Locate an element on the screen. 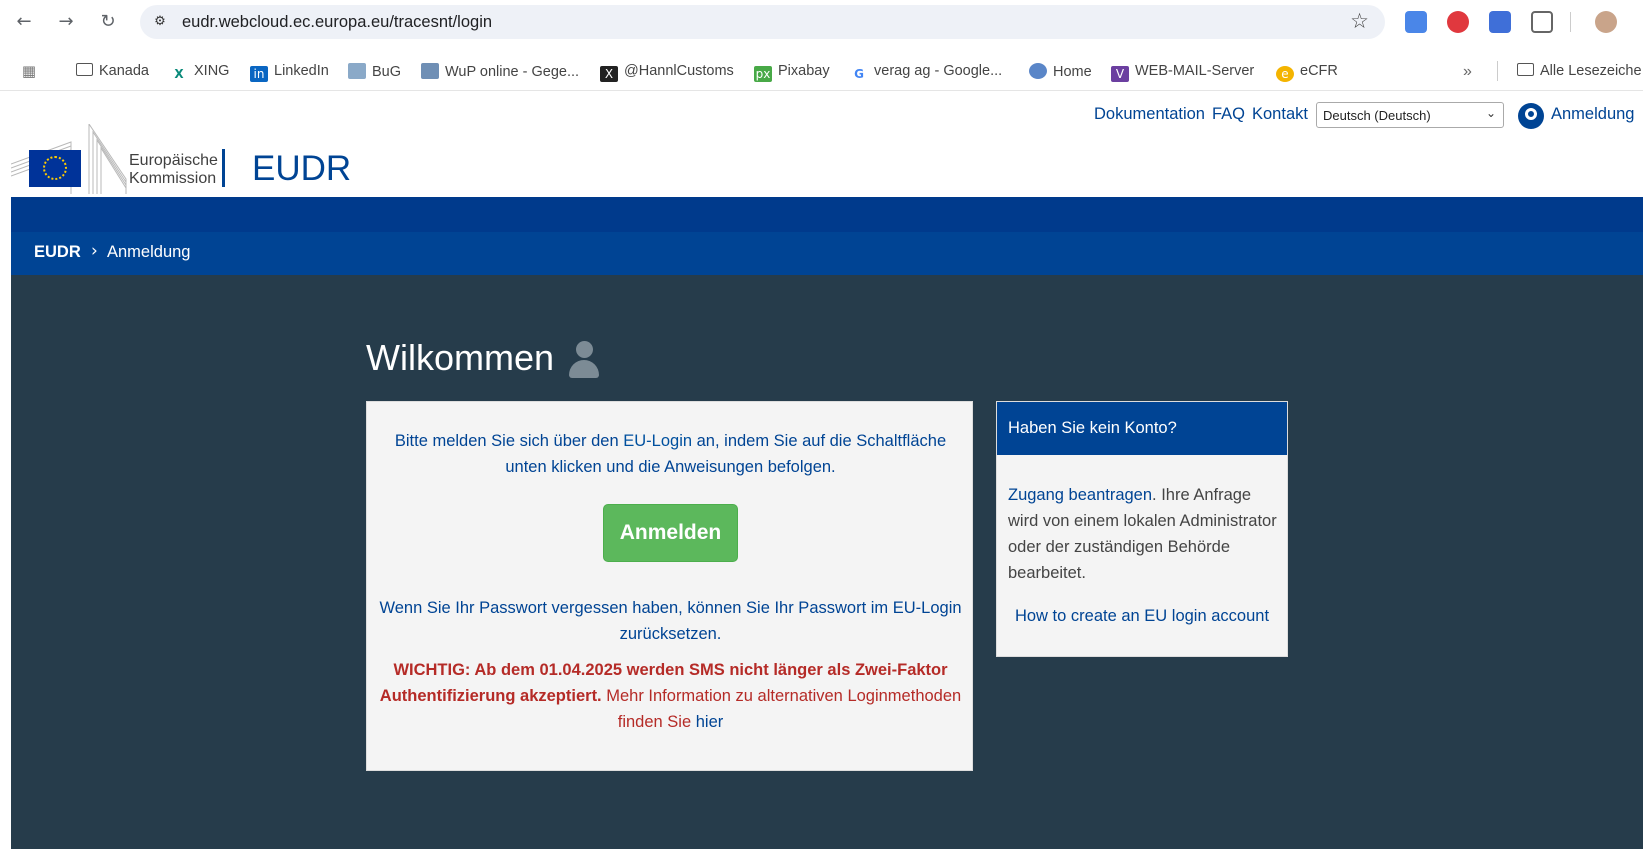  adblock-extension-icon is located at coordinates (1458, 22).